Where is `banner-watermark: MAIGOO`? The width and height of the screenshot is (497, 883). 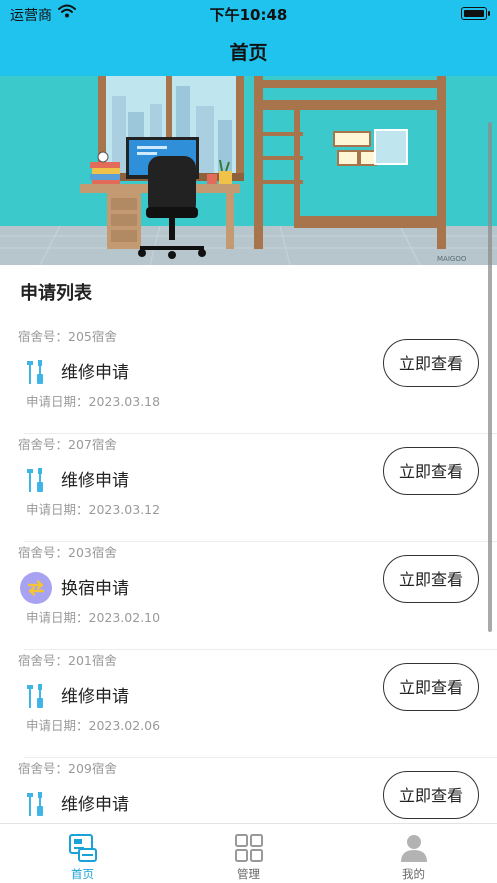
banner-watermark: MAIGOO is located at coordinates (452, 259).